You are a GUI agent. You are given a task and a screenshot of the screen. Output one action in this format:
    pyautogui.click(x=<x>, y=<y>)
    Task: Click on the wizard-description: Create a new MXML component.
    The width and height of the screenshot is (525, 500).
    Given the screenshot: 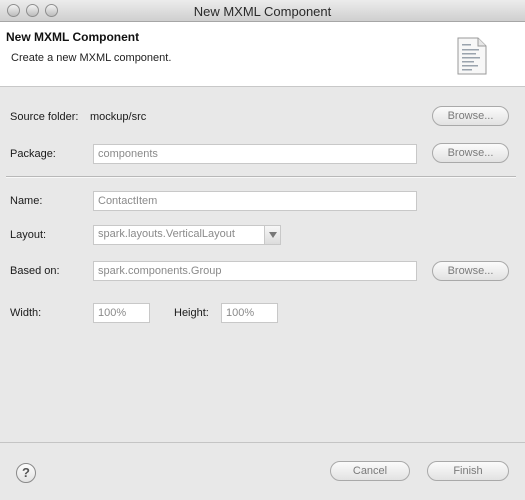 What is the action you would take?
    pyautogui.click(x=91, y=58)
    